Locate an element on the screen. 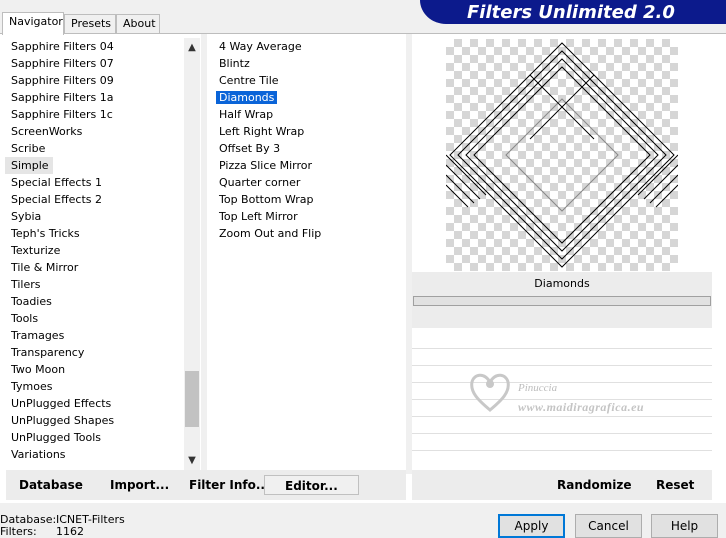 The image size is (726, 538). category-item: Sybia is located at coordinates (95, 216).